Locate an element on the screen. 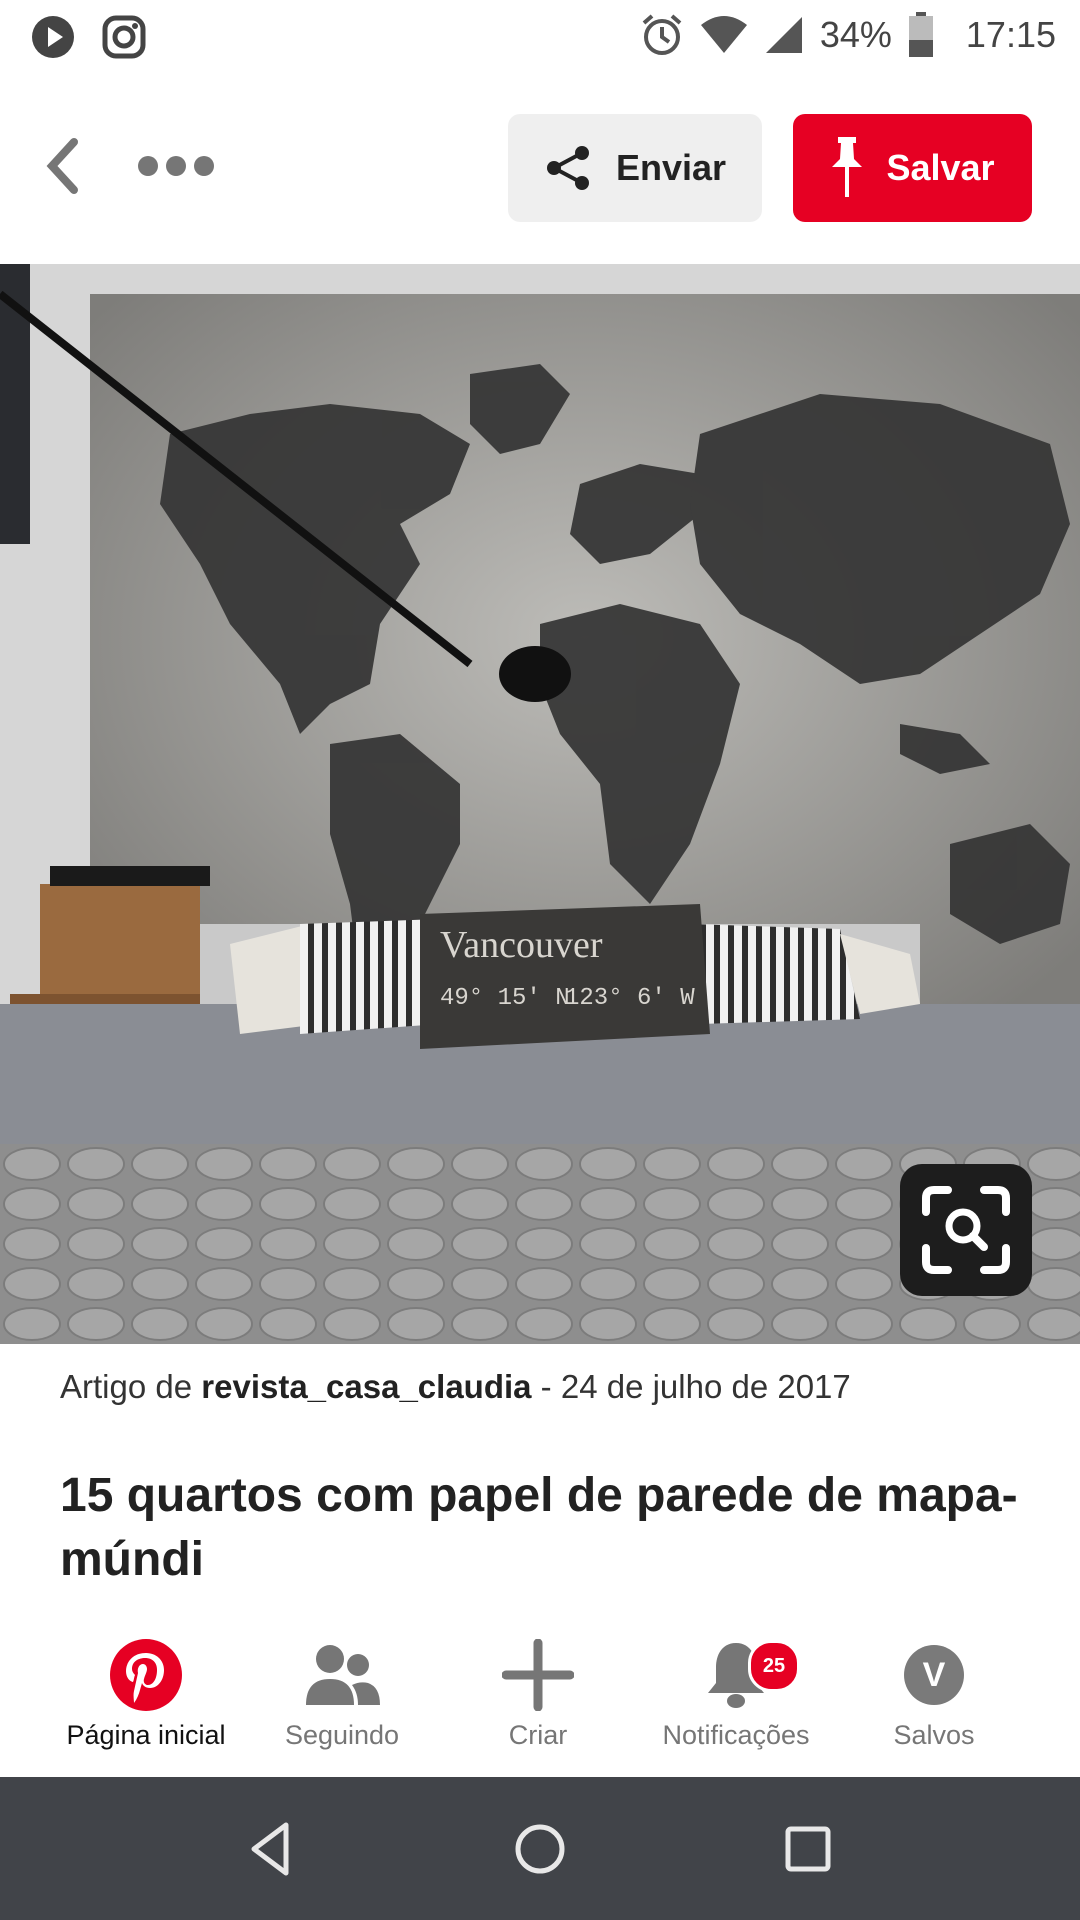  top-action-bar: Enviar Salvar is located at coordinates (540, 169).